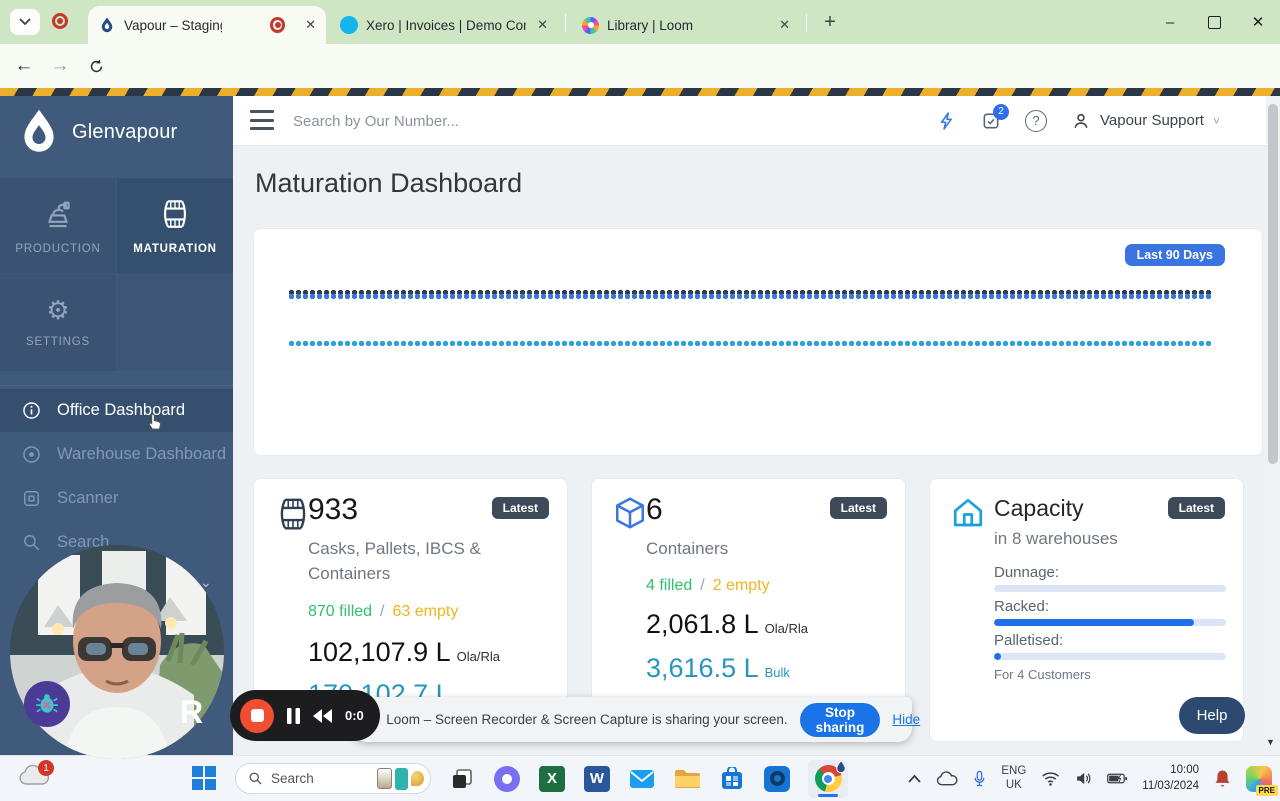 This screenshot has height=801, width=1280. Describe the element at coordinates (444, 25) in the screenshot. I see `tab-xero: Xero | Invoices | Demo Compan ✕` at that location.